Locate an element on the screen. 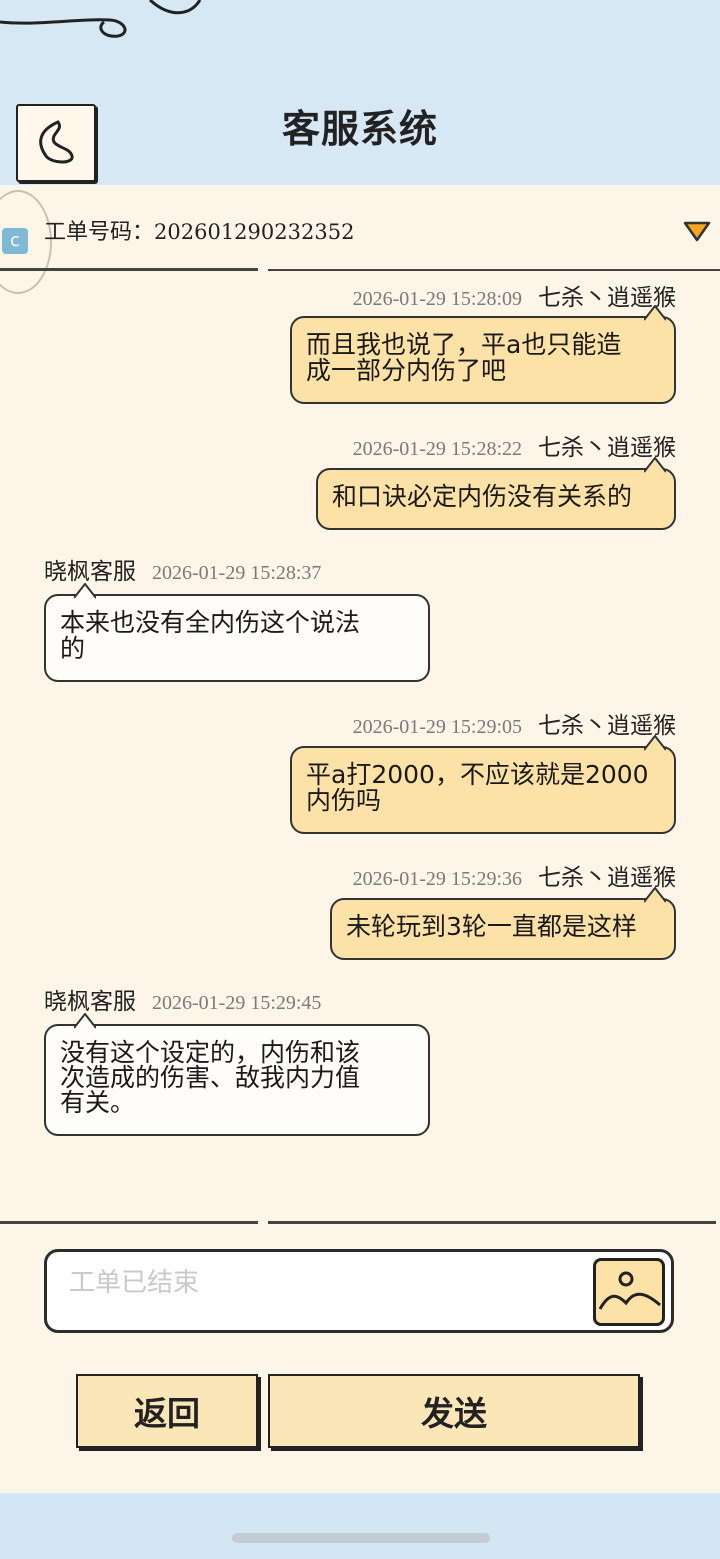 Image resolution: width=720 pixels, height=1559 pixels. message-line: 和口诀必定内伤没有关系的 is located at coordinates (482, 496).